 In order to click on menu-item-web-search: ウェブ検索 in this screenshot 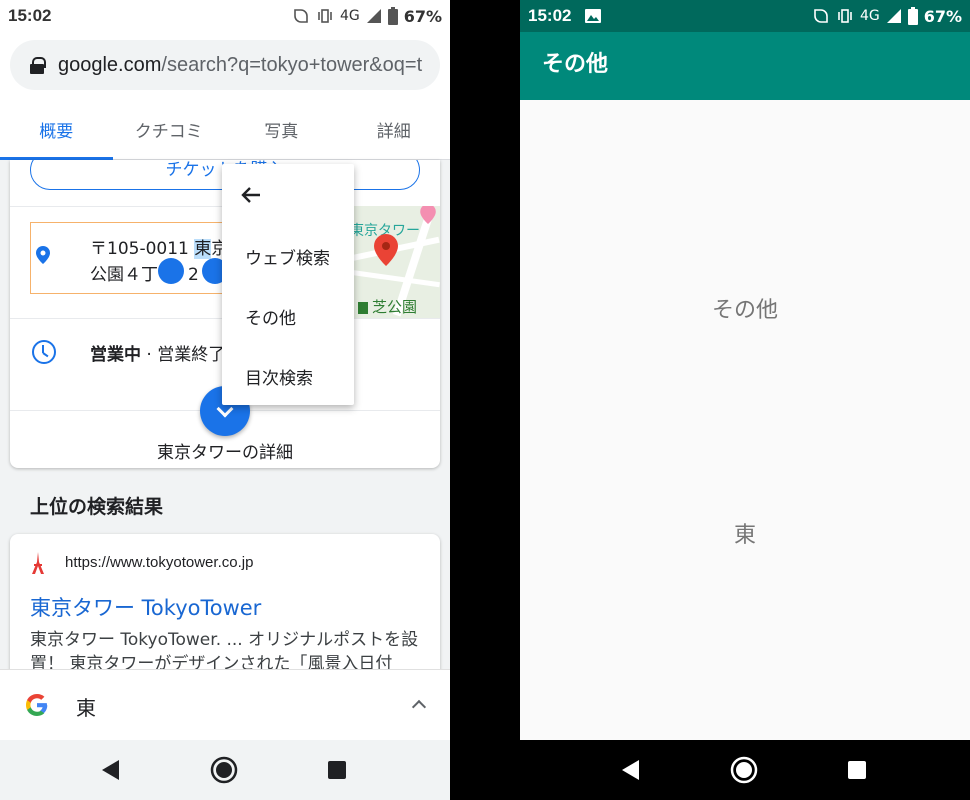, I will do `click(287, 256)`.